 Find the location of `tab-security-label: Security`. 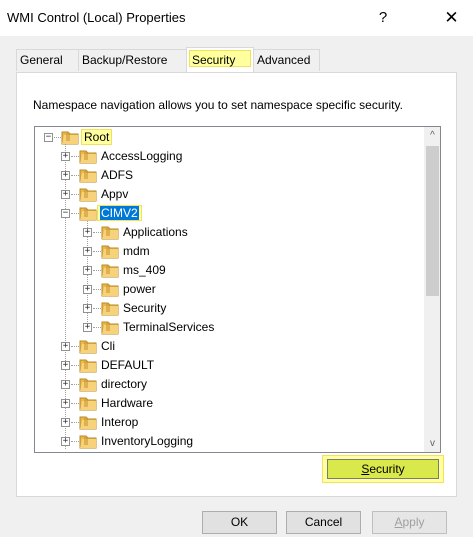

tab-security-label: Security is located at coordinates (220, 58).